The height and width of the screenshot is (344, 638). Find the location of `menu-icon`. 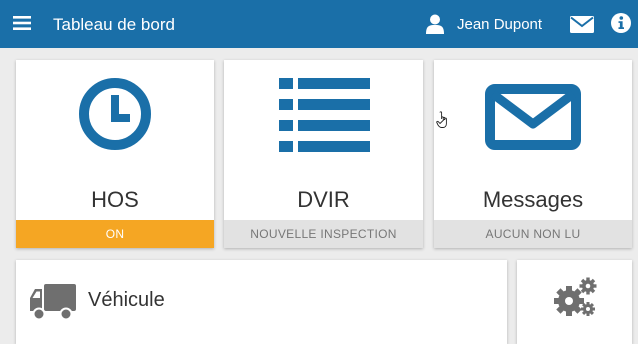

menu-icon is located at coordinates (22, 23).